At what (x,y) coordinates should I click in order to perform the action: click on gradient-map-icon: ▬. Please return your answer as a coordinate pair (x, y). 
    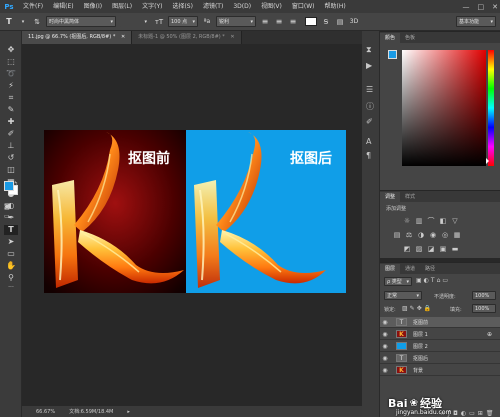
    Looking at the image, I should click on (455, 249).